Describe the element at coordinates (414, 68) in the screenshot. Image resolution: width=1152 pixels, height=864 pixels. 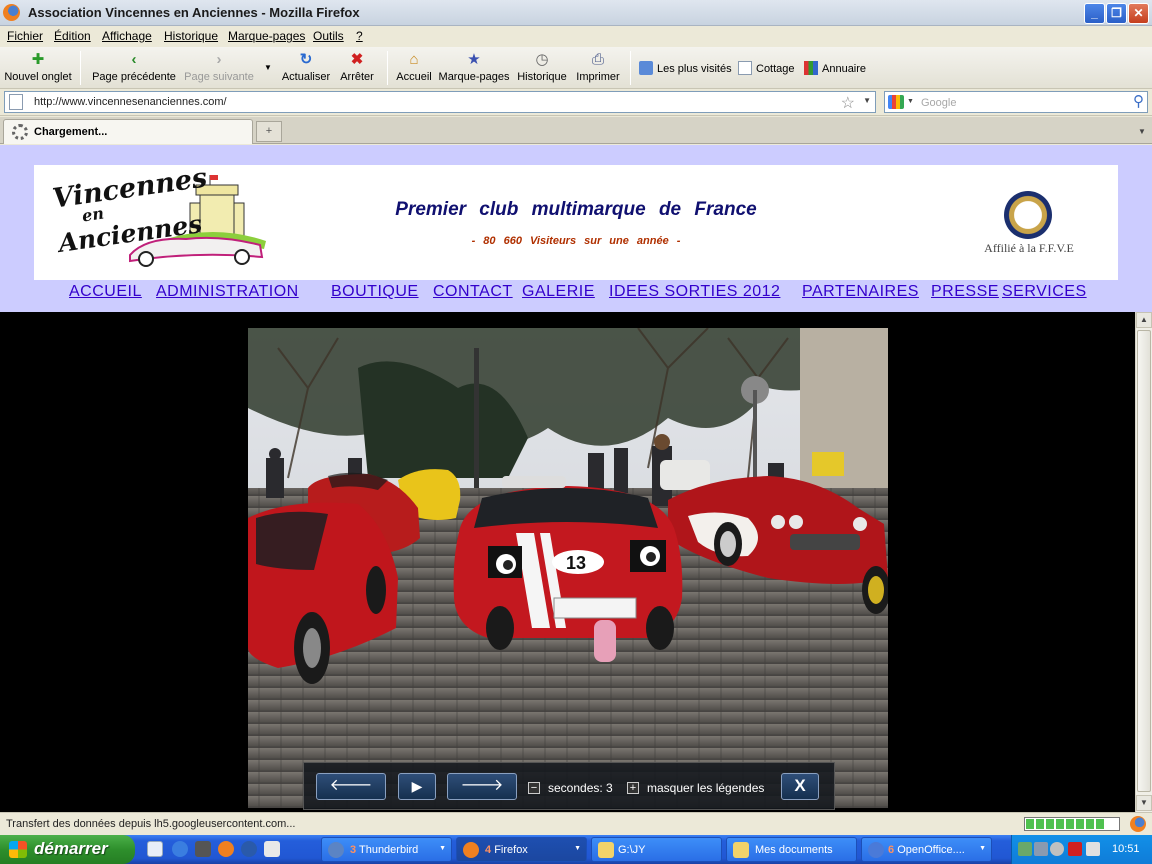
I see `home-button: ⌂ Accueil` at that location.